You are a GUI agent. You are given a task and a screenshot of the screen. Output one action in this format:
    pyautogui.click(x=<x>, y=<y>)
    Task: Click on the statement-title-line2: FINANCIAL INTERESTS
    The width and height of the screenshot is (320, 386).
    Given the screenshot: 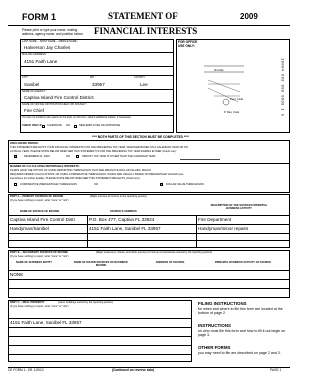 What is the action you would take?
    pyautogui.click(x=146, y=31)
    